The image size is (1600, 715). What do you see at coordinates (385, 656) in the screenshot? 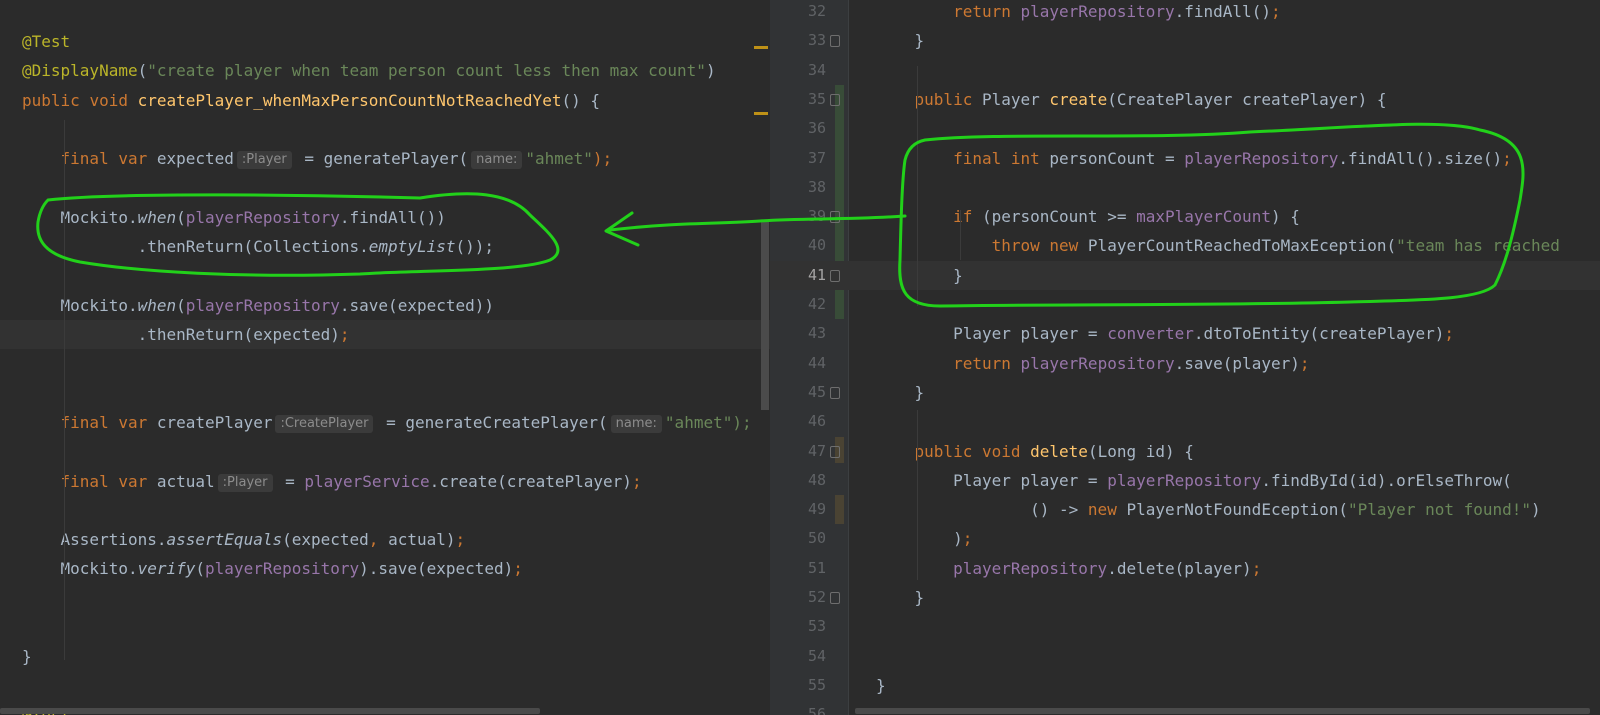
I see `left-code-line: }` at bounding box center [385, 656].